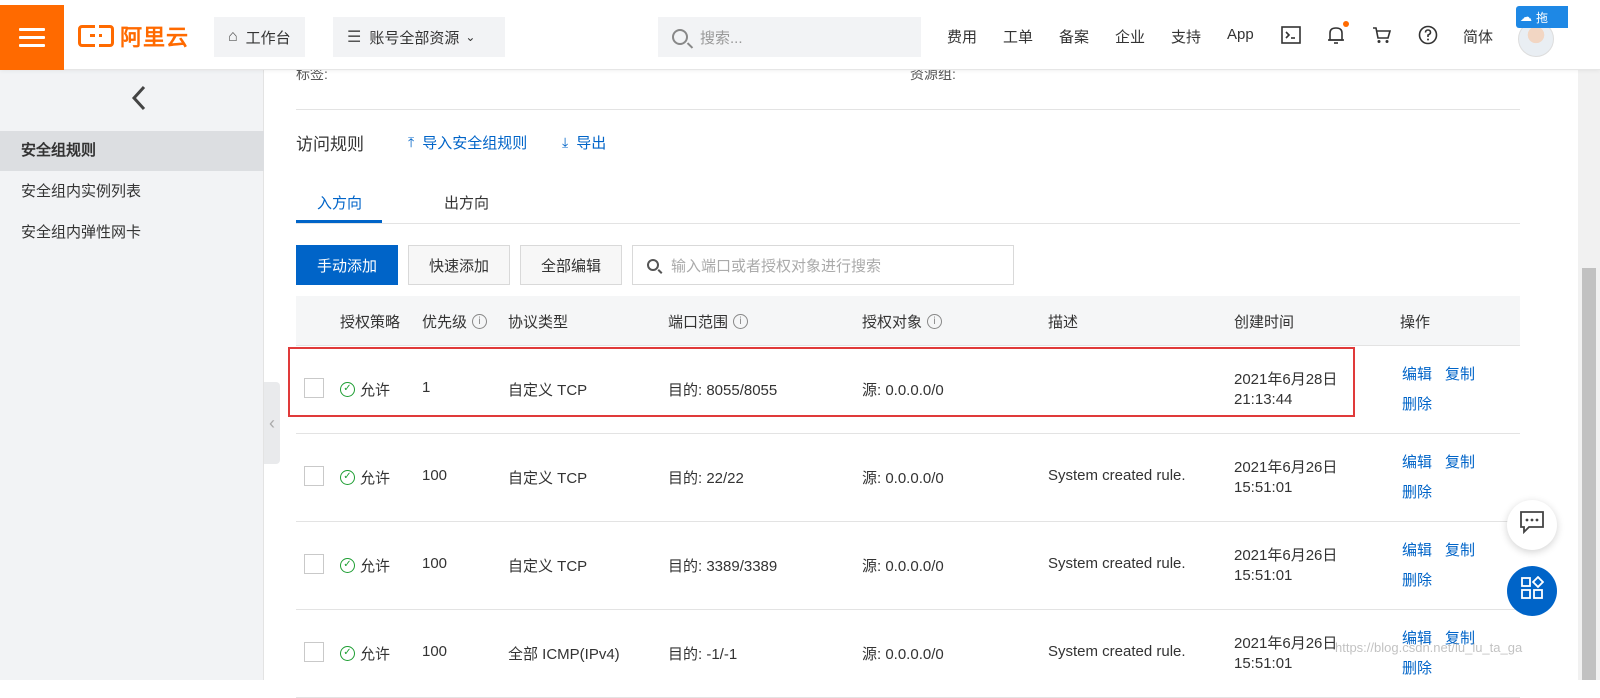  What do you see at coordinates (1382, 35) in the screenshot?
I see `cart-icon` at bounding box center [1382, 35].